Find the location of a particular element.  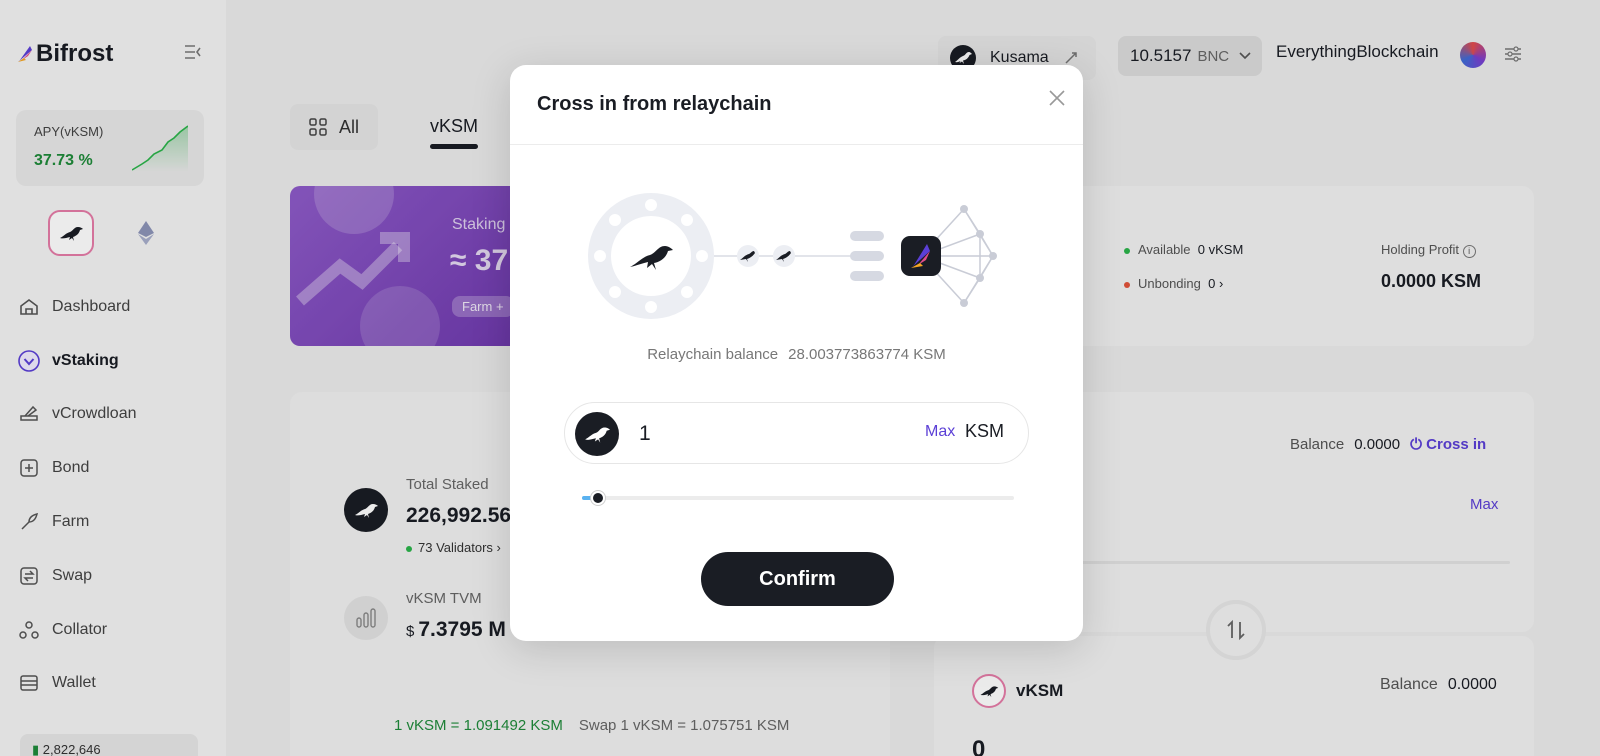

amount-slider is located at coordinates (798, 498).